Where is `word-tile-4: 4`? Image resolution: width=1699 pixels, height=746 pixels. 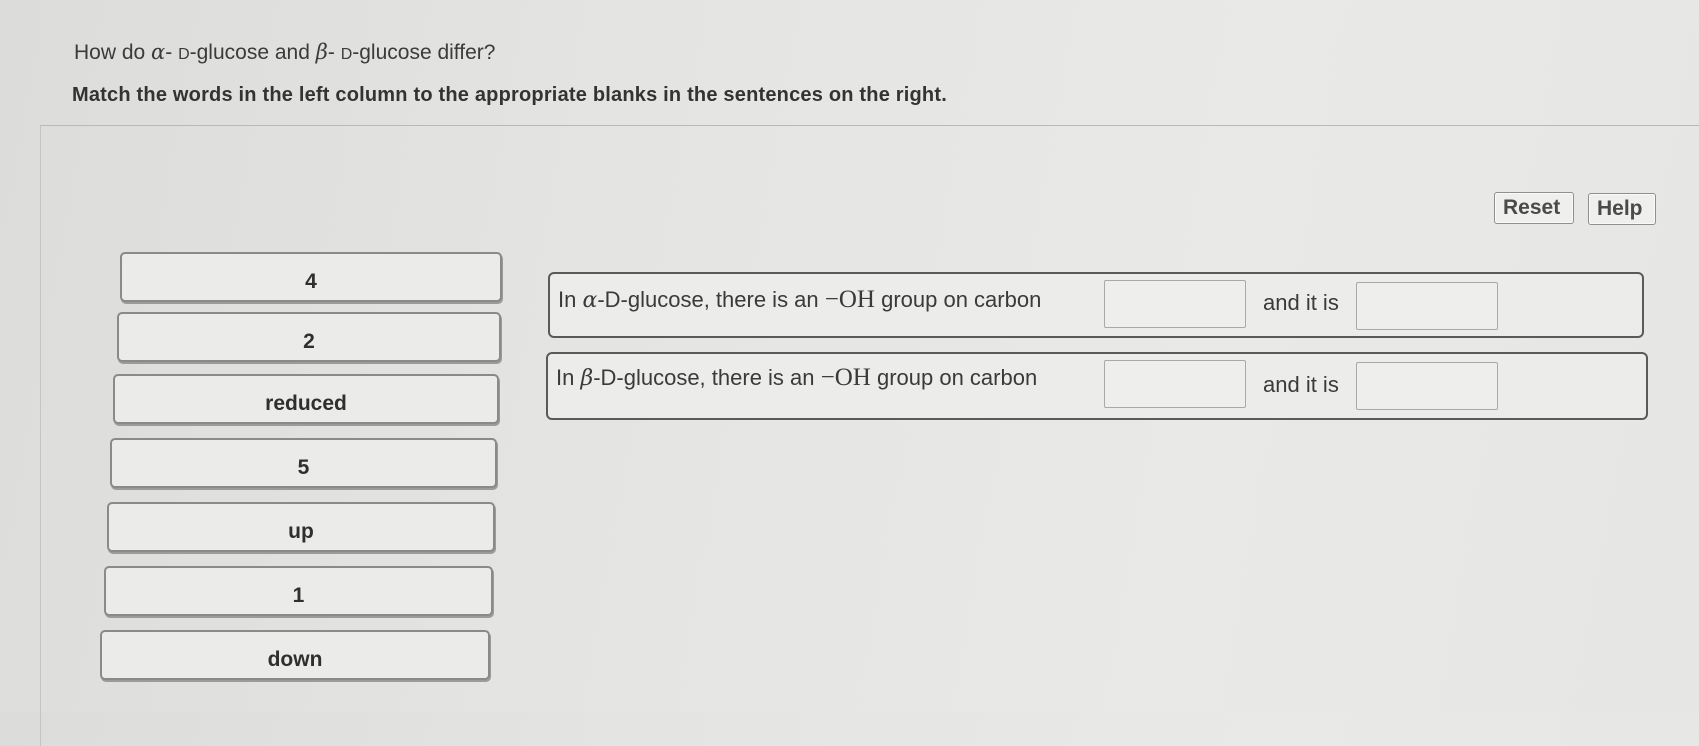
word-tile-4: 4 is located at coordinates (311, 277).